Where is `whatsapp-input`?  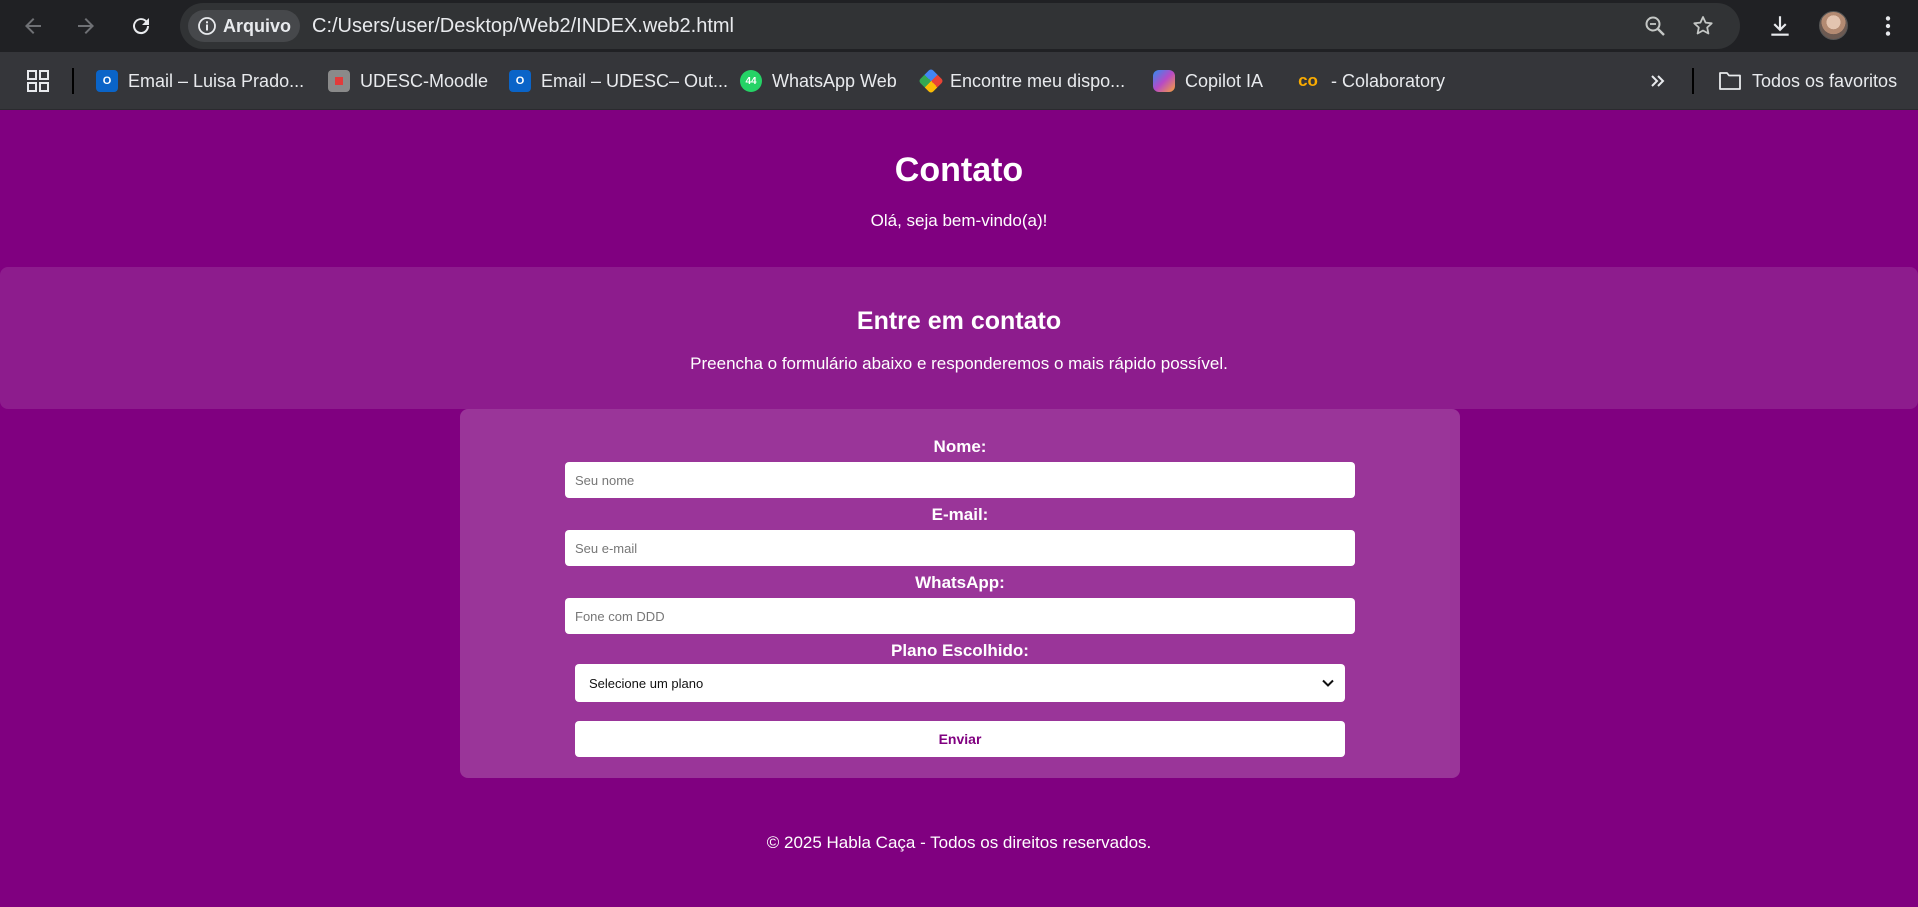 whatsapp-input is located at coordinates (960, 616).